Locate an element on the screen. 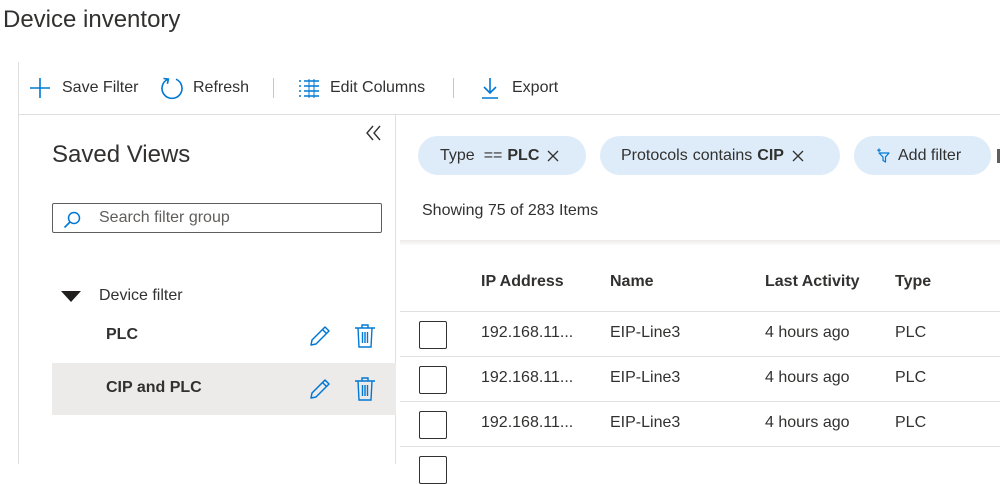 Image resolution: width=1000 pixels, height=484 pixels. filter-pill-protocols: Protocols contains CIP is located at coordinates (720, 155).